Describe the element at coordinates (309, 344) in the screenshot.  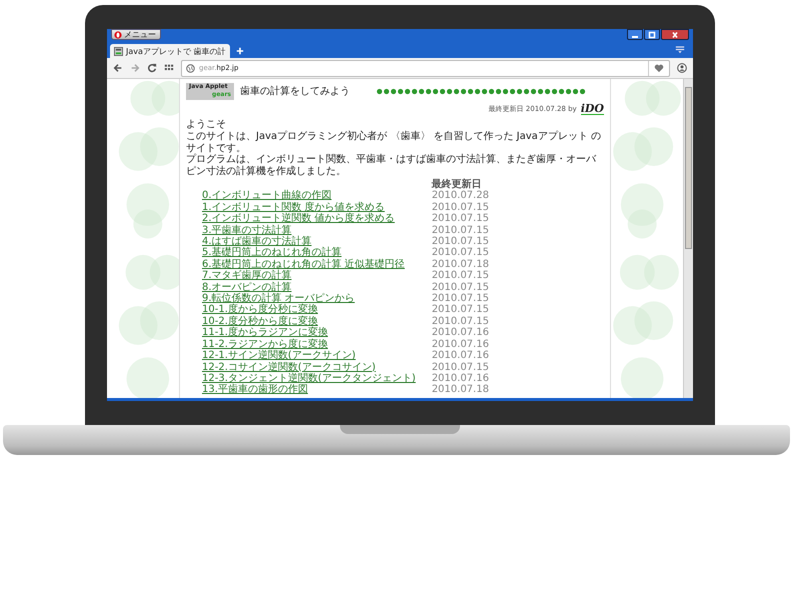
I see `page-link: 11-2.ラジアンから度に変換` at that location.